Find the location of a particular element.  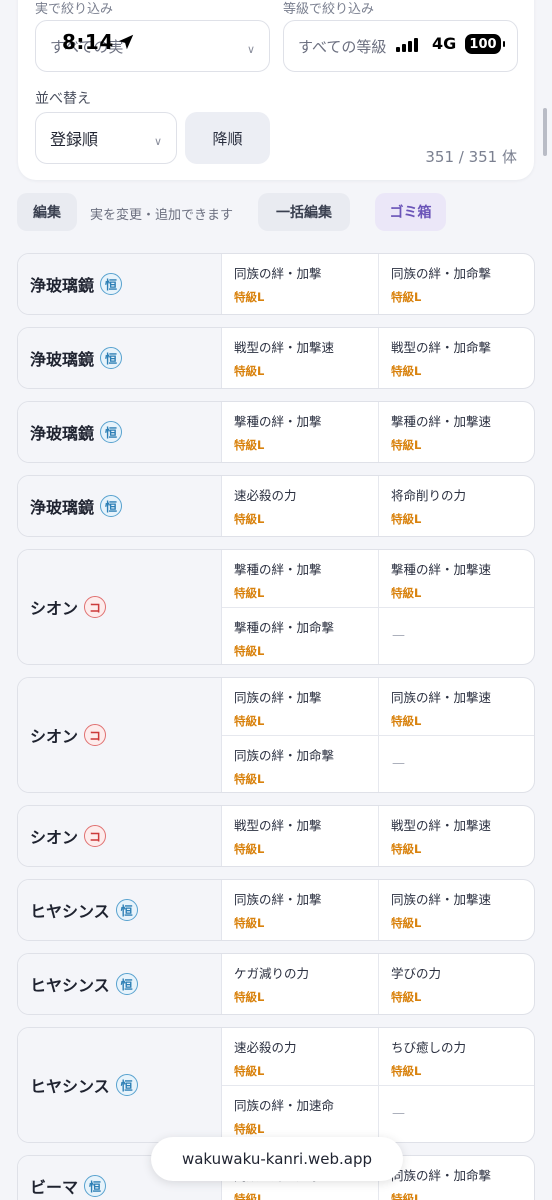

fruit-grid: 戦型の絆・加撃速 特級L 戦型の絆・加命撃 特級L is located at coordinates (378, 358).